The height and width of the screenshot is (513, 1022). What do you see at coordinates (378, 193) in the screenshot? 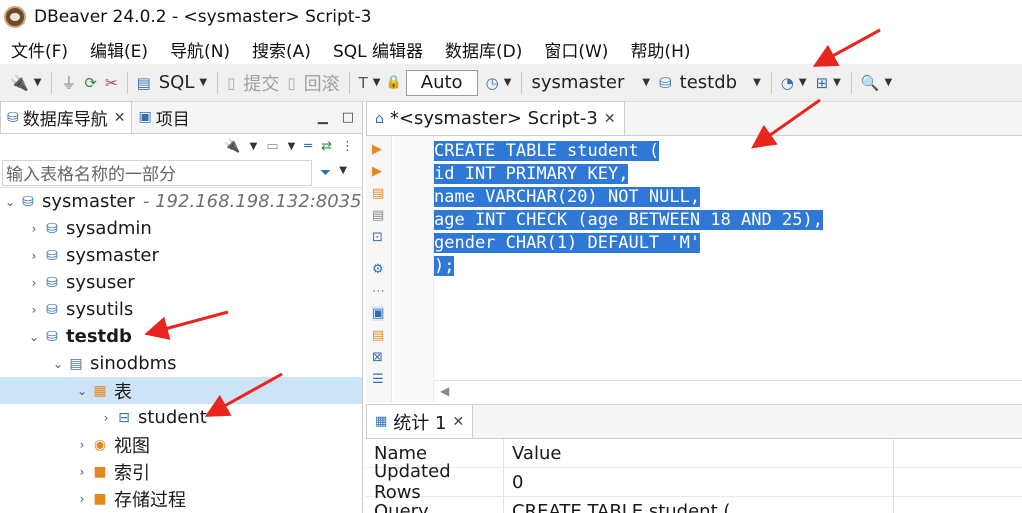
I see `execute-script-icon: ▤` at bounding box center [378, 193].